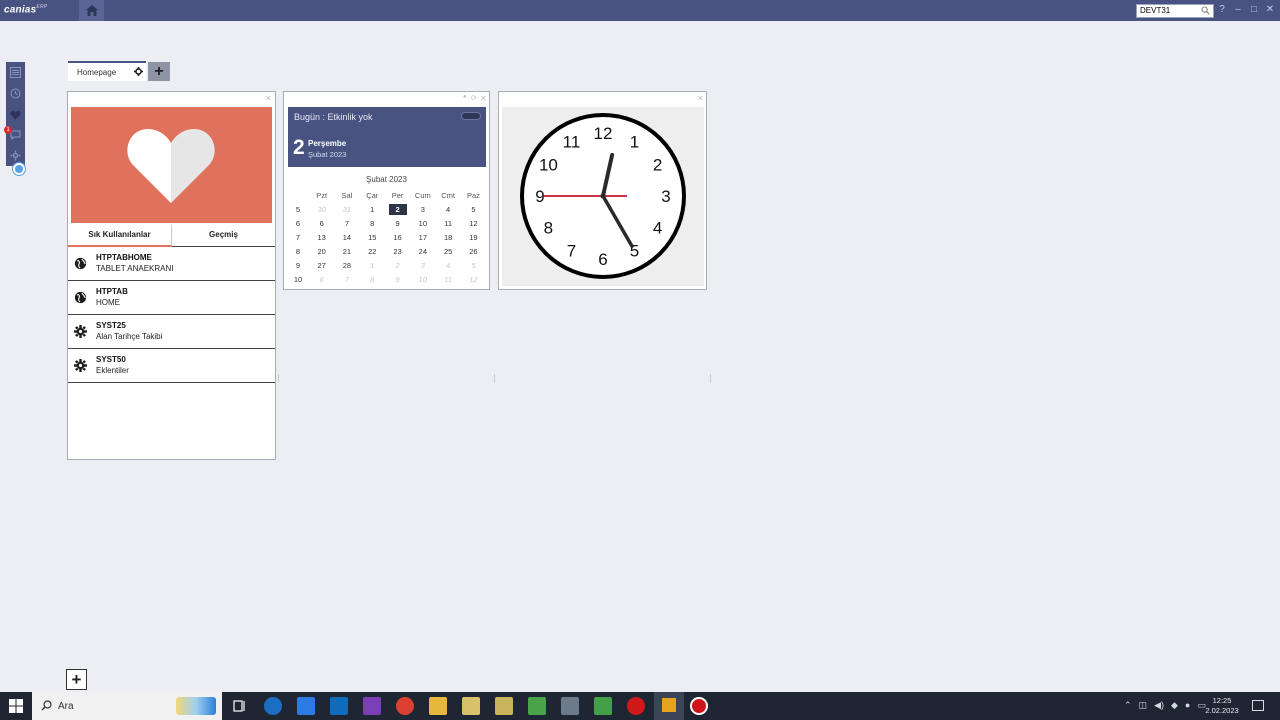  What do you see at coordinates (15, 93) in the screenshot?
I see `history-clock-icon` at bounding box center [15, 93].